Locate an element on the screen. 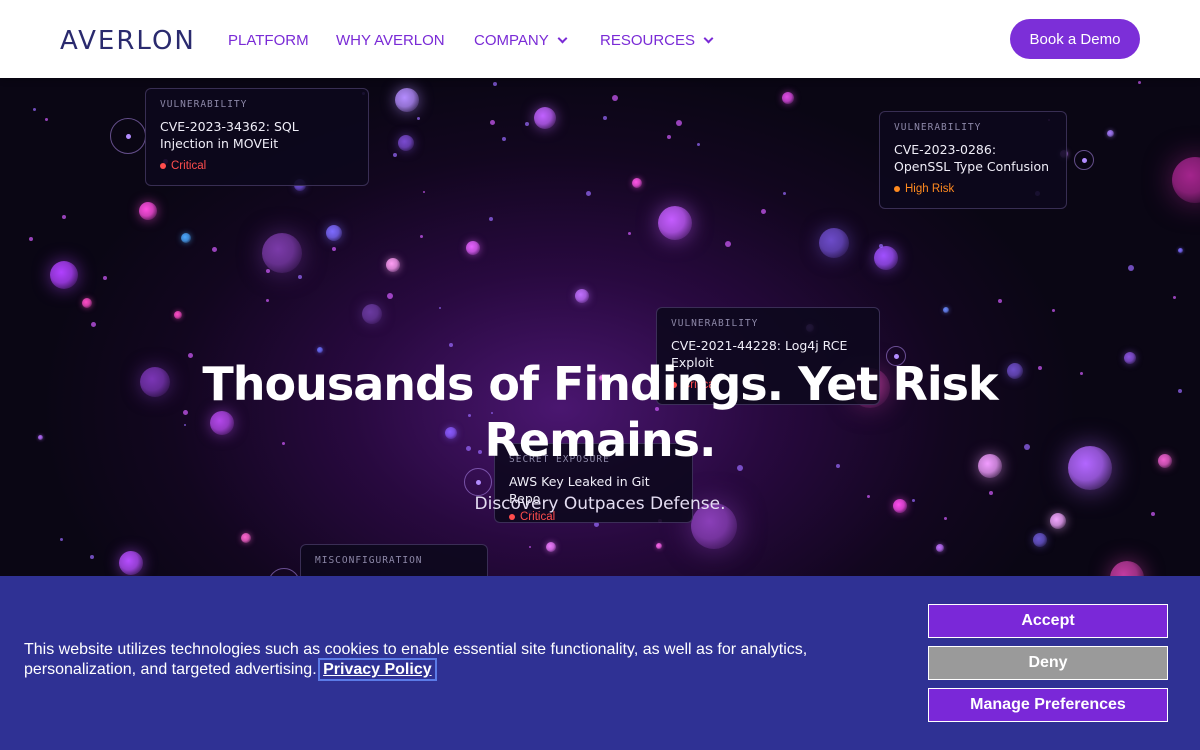  nav-link-label: WHY AVERLON is located at coordinates (390, 40).